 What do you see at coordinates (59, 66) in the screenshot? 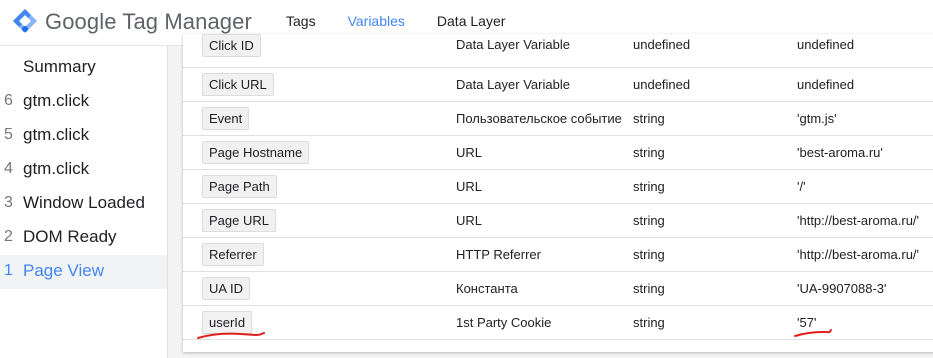
I see `sidebar-item-label: Summary` at bounding box center [59, 66].